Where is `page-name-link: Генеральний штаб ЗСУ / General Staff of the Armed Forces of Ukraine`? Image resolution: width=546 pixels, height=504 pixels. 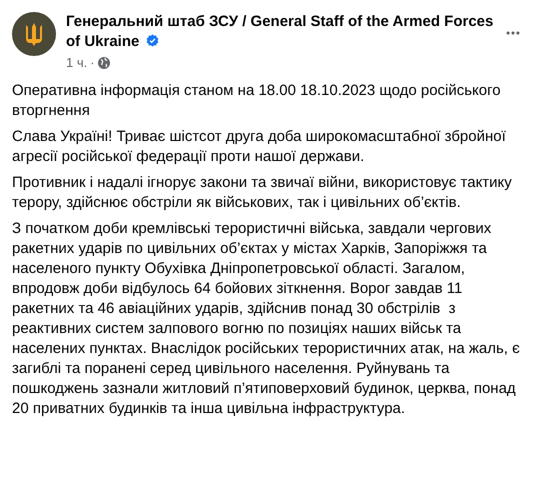
page-name-link: Генеральний штаб ЗСУ / General Staff of the Armed Forces of Ukraine is located at coordinates (286, 32).